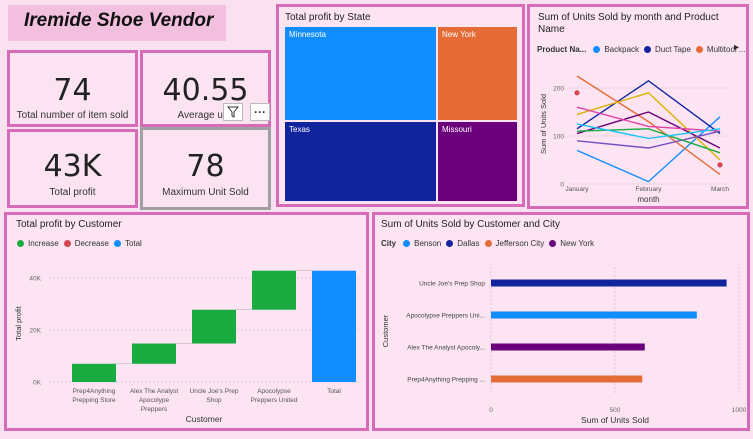  I want to click on kpi-value: 74, so click(72, 90).